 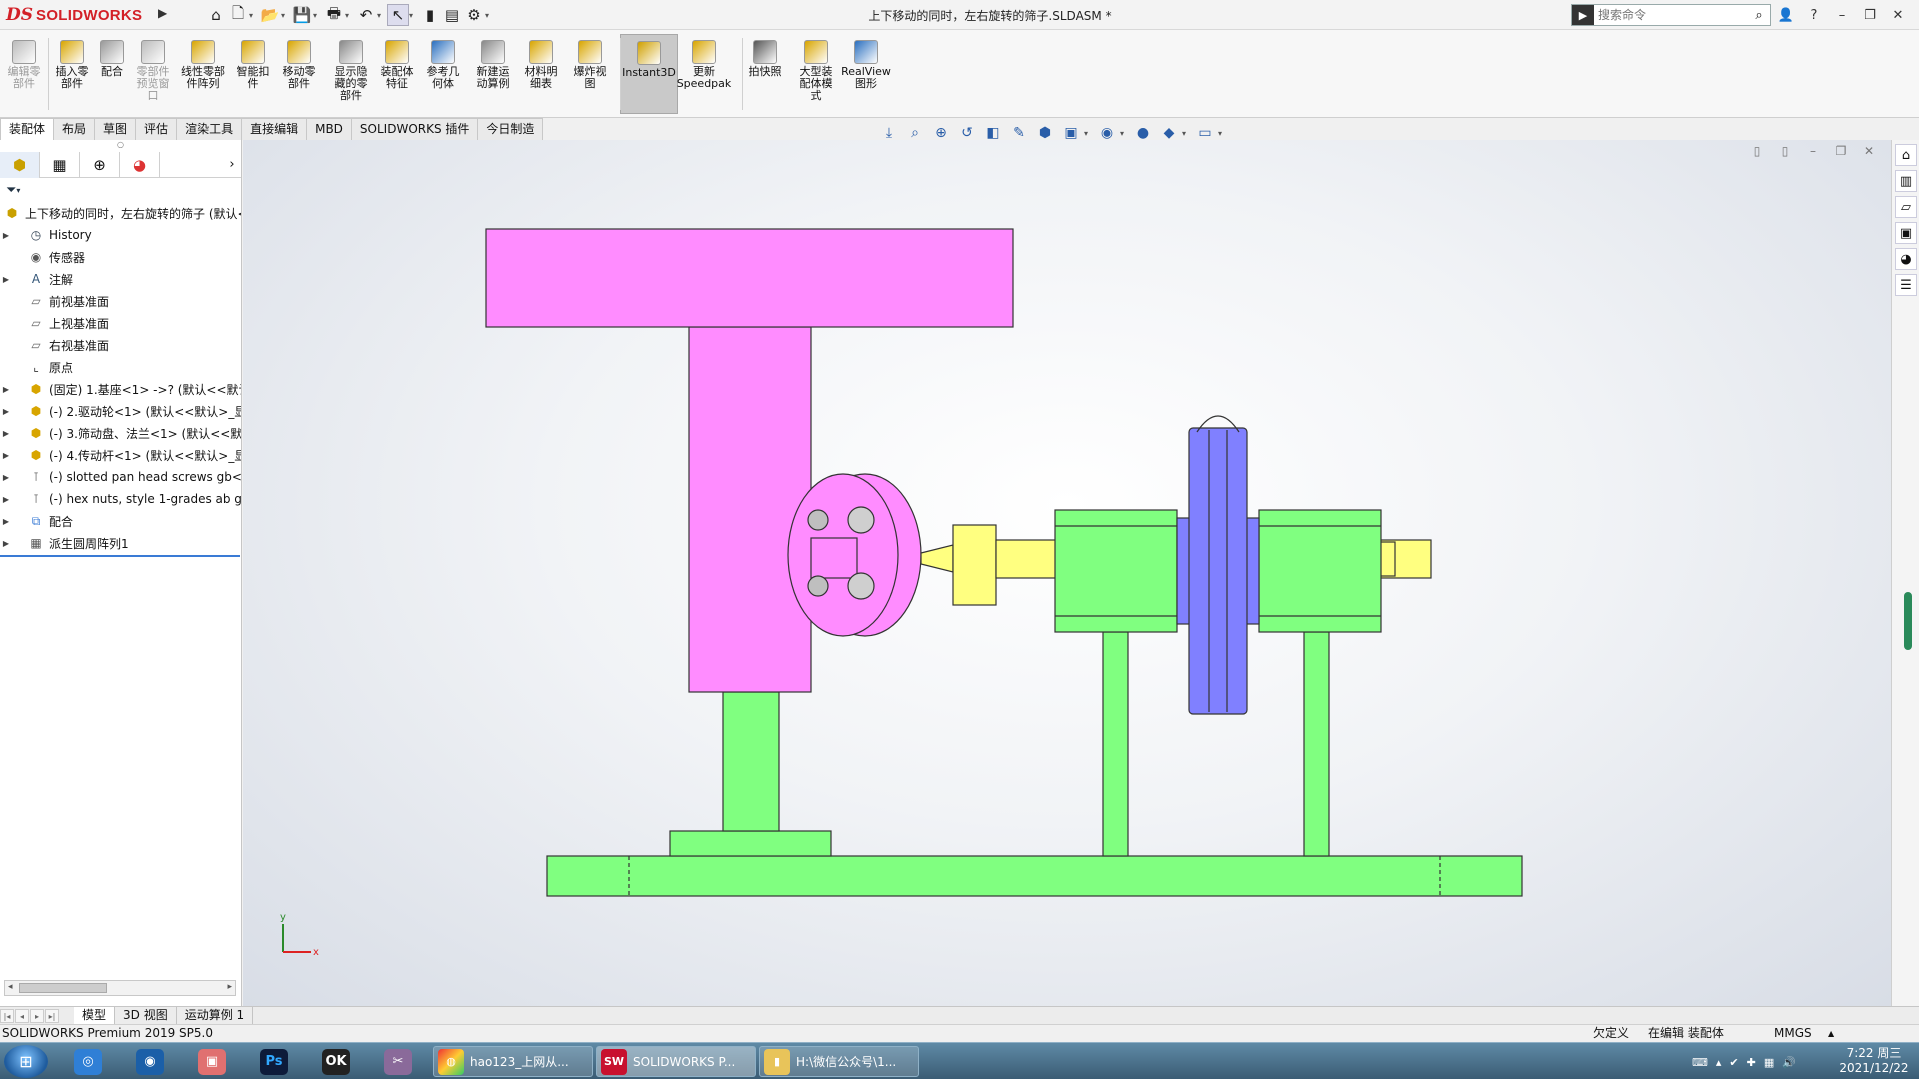 What do you see at coordinates (1320, 571) in the screenshot?
I see `right-bearing-block` at bounding box center [1320, 571].